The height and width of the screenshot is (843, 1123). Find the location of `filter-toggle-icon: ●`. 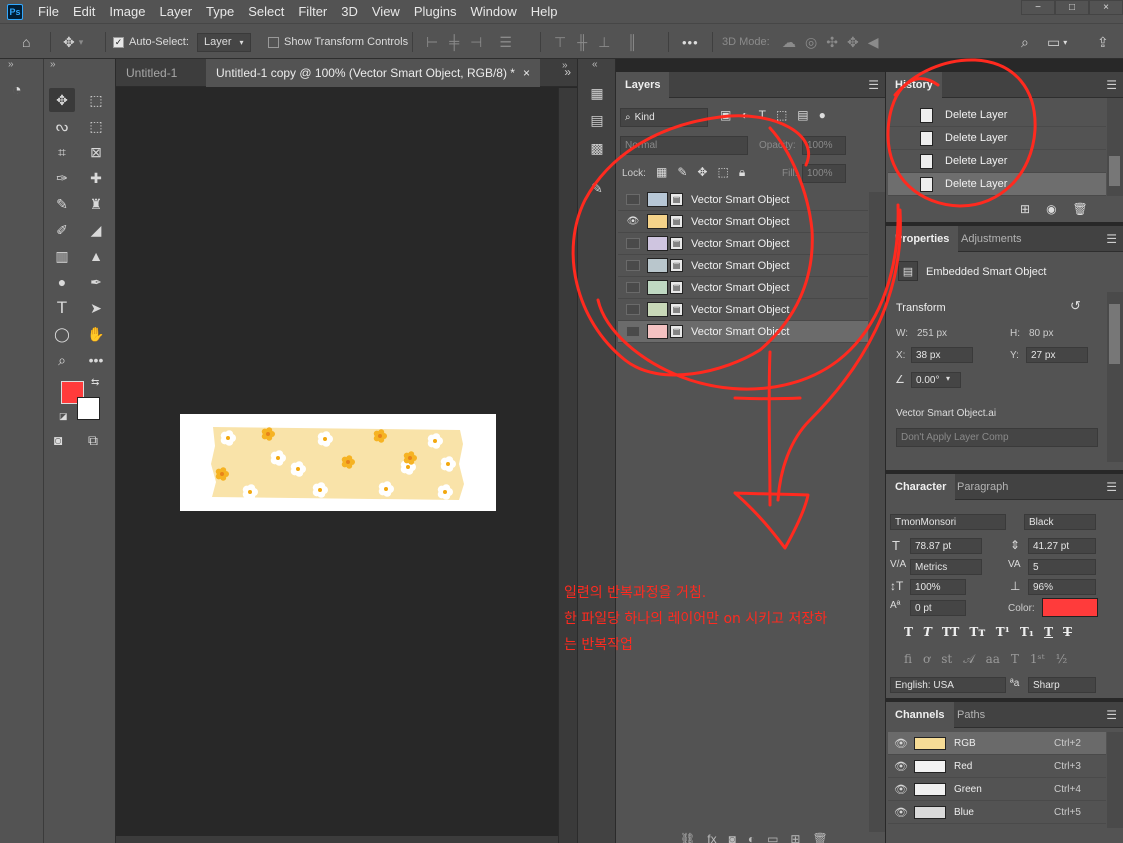

filter-toggle-icon: ● is located at coordinates (822, 115).